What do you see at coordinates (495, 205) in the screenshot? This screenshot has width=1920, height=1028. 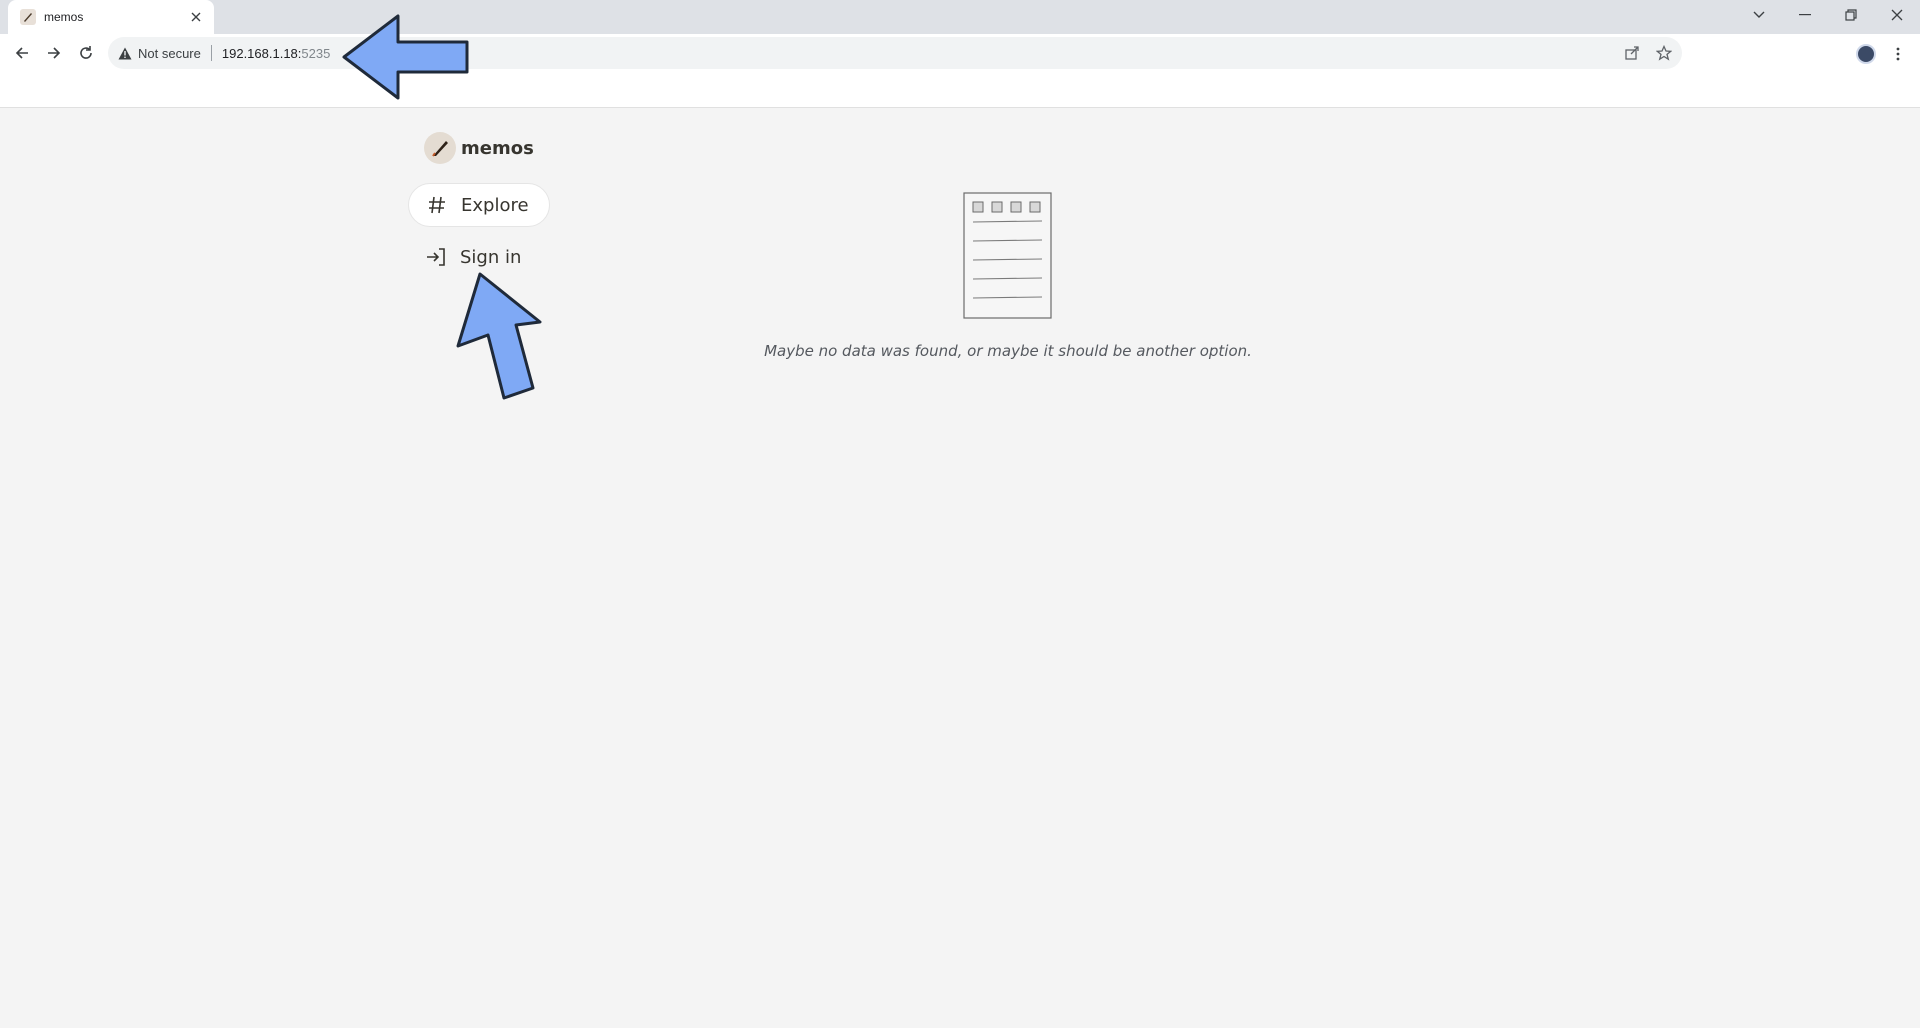 I see `sidebar-item-label: Explore` at bounding box center [495, 205].